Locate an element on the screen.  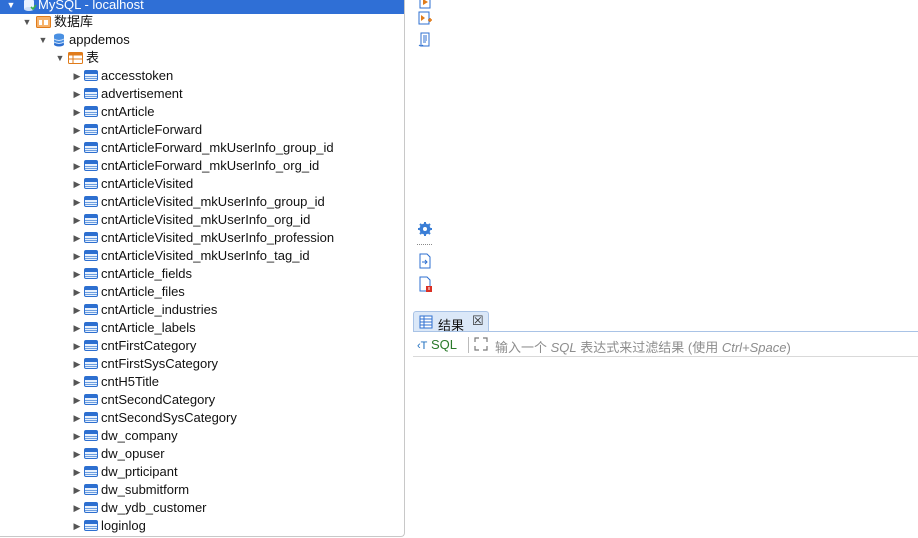
table-node: ▶ accesstoken is located at coordinates (202, 76).